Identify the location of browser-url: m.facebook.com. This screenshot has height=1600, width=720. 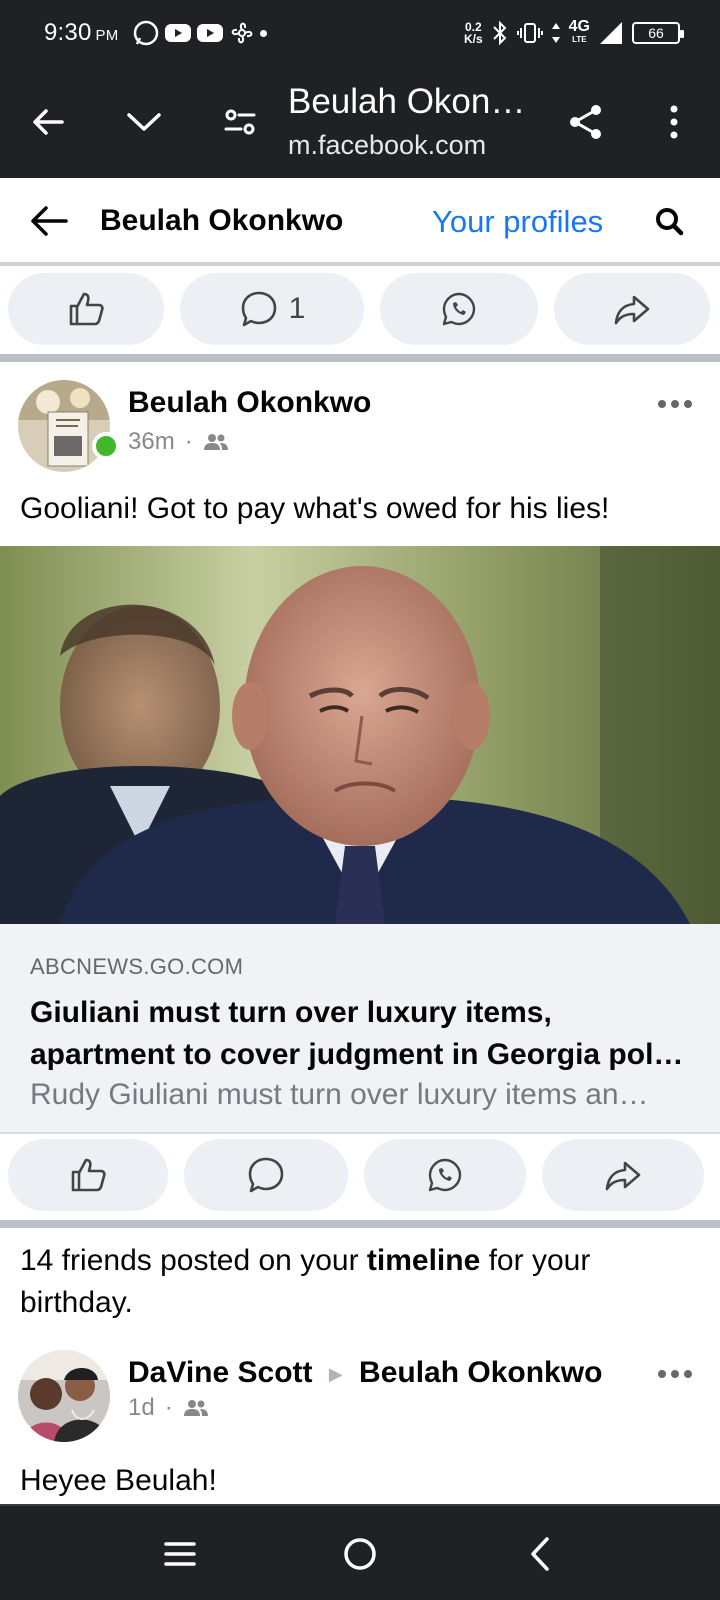
(387, 145).